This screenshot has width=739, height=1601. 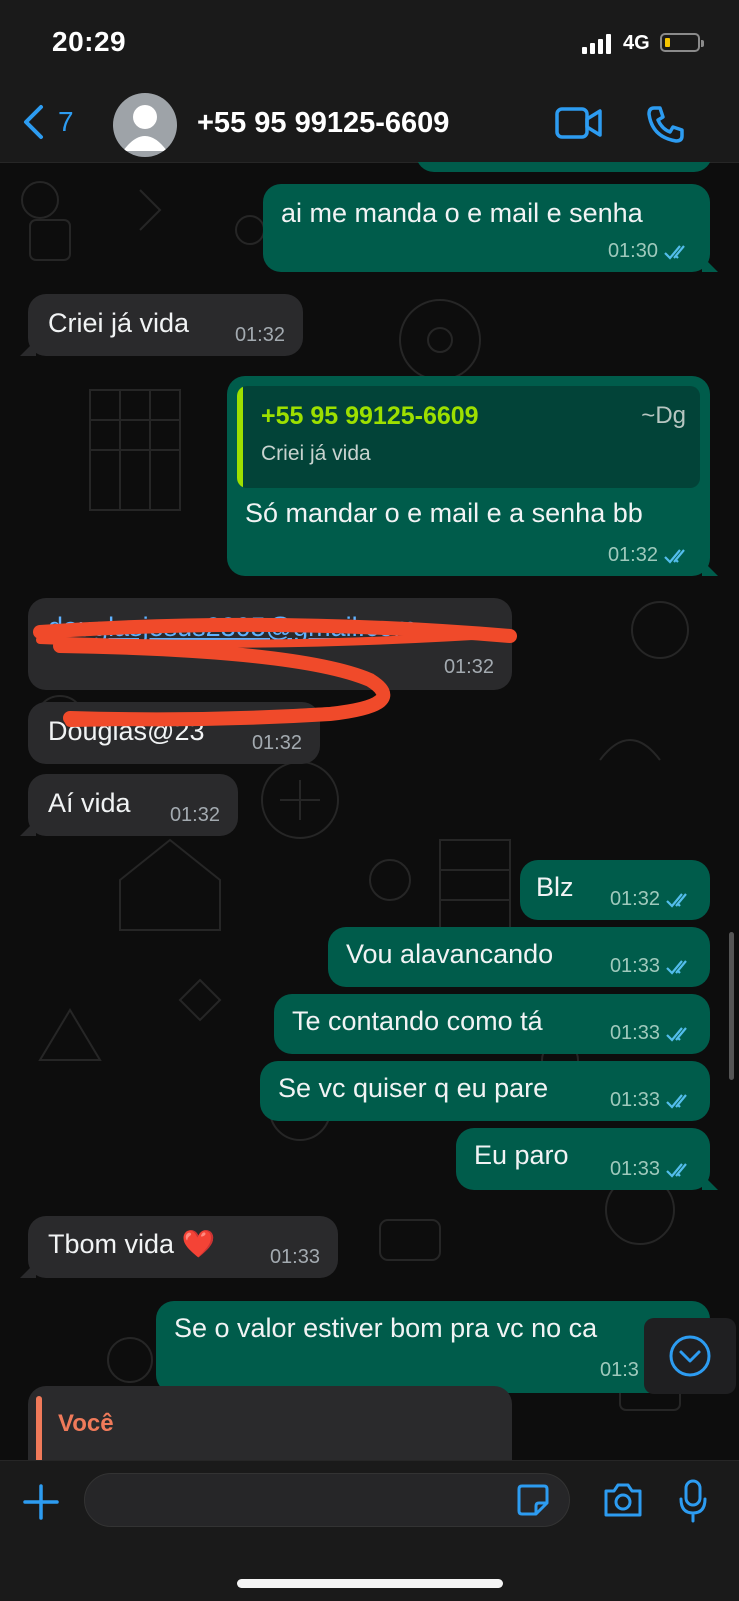 I want to click on quoted-message: +55 95 99125-6609 ~Dg Criei já vida, so click(x=468, y=437).